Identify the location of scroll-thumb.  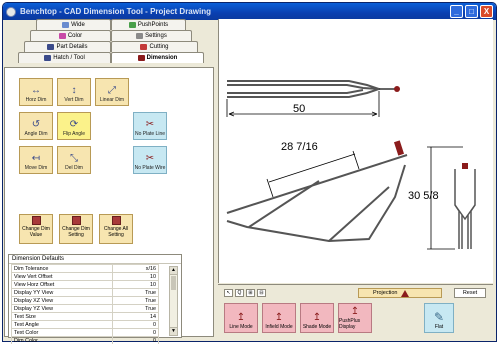
(173, 283).